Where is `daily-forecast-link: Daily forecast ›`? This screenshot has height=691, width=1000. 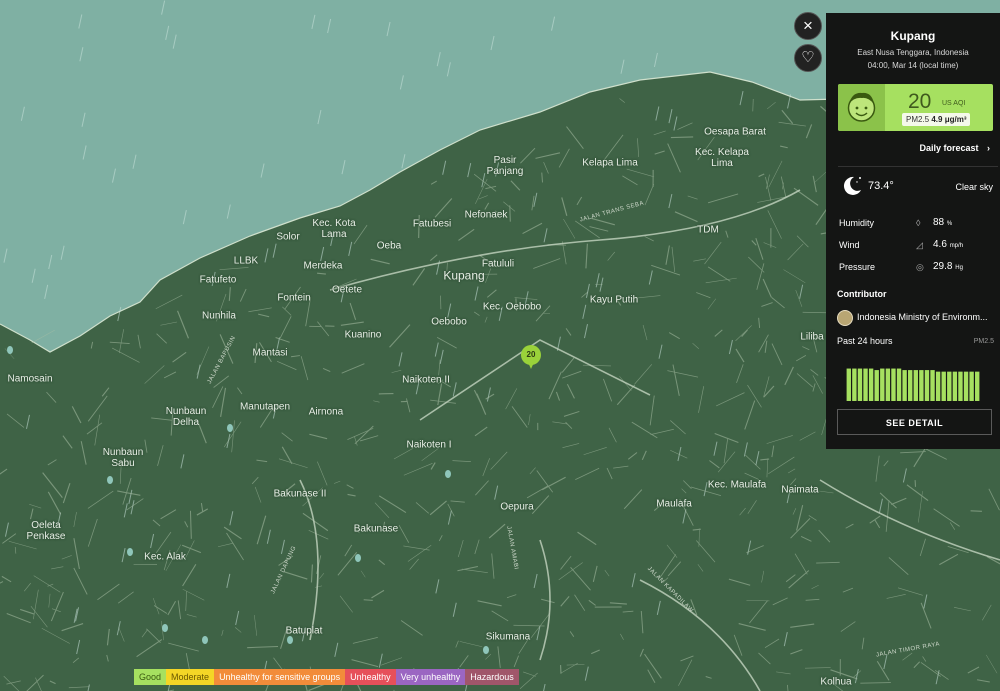 daily-forecast-link: Daily forecast › is located at coordinates (954, 148).